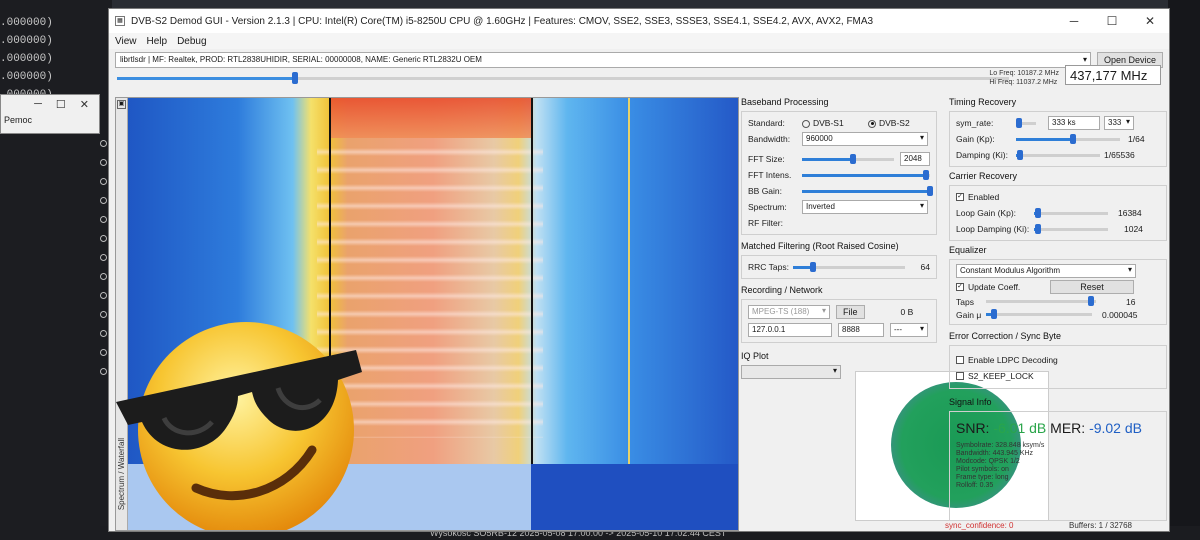 The image size is (1200, 540). What do you see at coordinates (1024, 73) in the screenshot?
I see `lo-freq: Lo Freq: 10187.2 MHz` at bounding box center [1024, 73].